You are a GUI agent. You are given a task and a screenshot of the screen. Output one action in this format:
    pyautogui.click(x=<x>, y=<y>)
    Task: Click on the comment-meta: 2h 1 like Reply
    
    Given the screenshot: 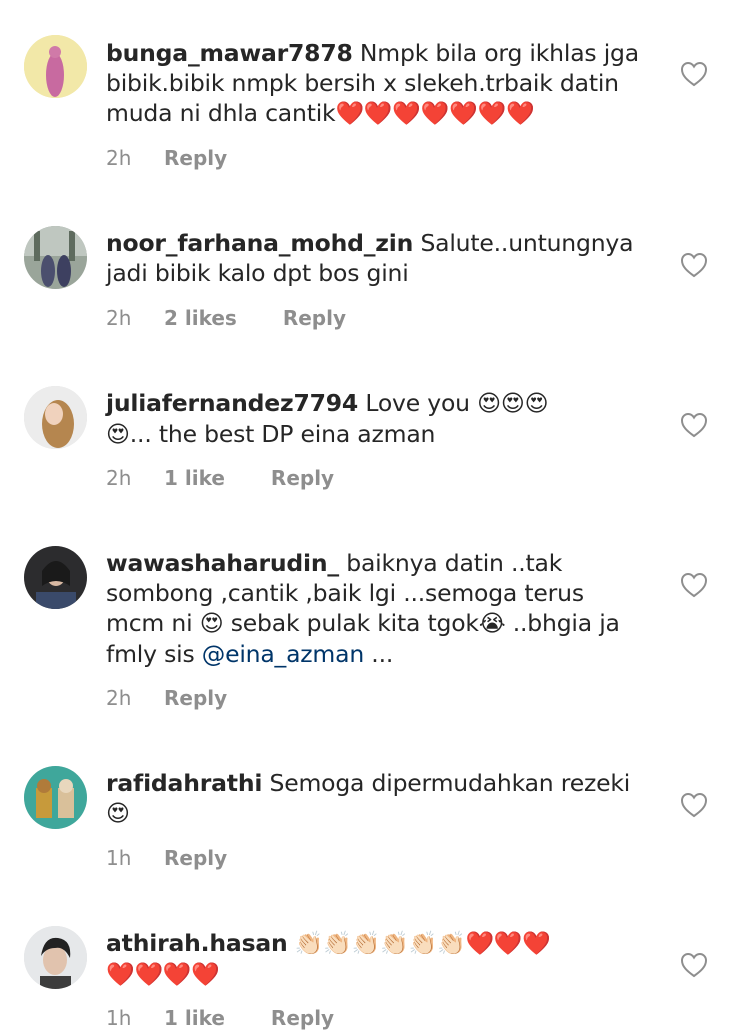 What is the action you would take?
    pyautogui.click(x=220, y=478)
    